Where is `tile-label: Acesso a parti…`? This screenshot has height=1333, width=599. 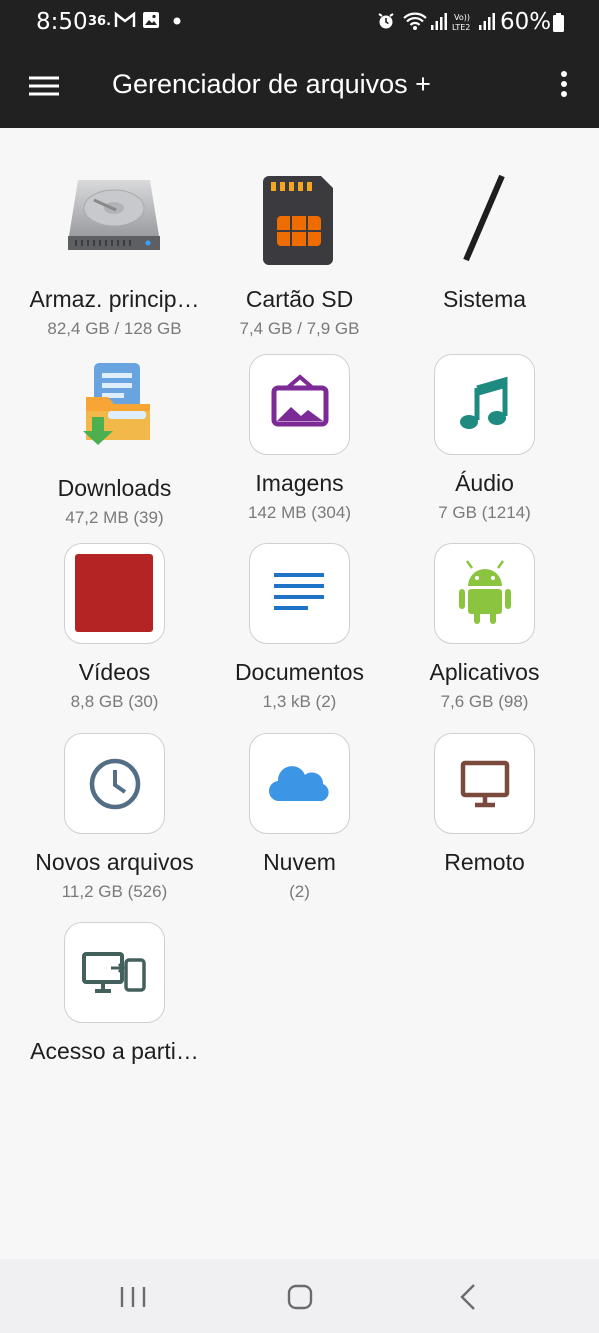
tile-label: Acesso a parti… is located at coordinates (114, 1051).